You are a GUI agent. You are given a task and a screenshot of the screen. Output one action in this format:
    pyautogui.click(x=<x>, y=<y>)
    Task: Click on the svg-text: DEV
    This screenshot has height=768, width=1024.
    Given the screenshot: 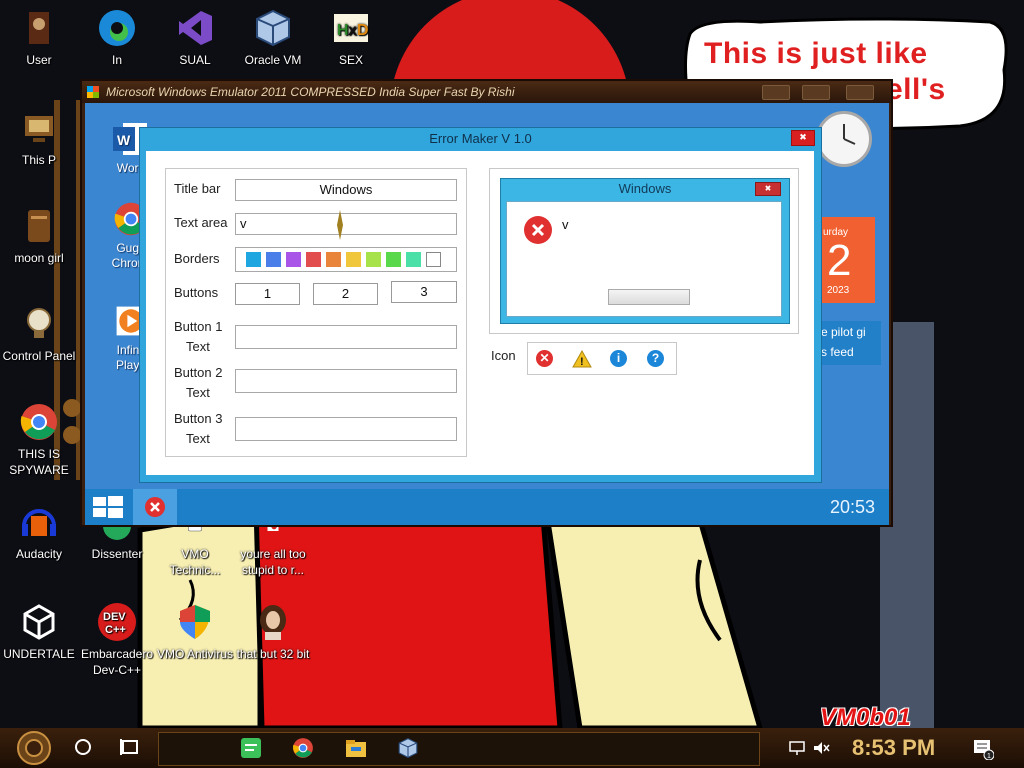 What is the action you would take?
    pyautogui.click(x=114, y=617)
    